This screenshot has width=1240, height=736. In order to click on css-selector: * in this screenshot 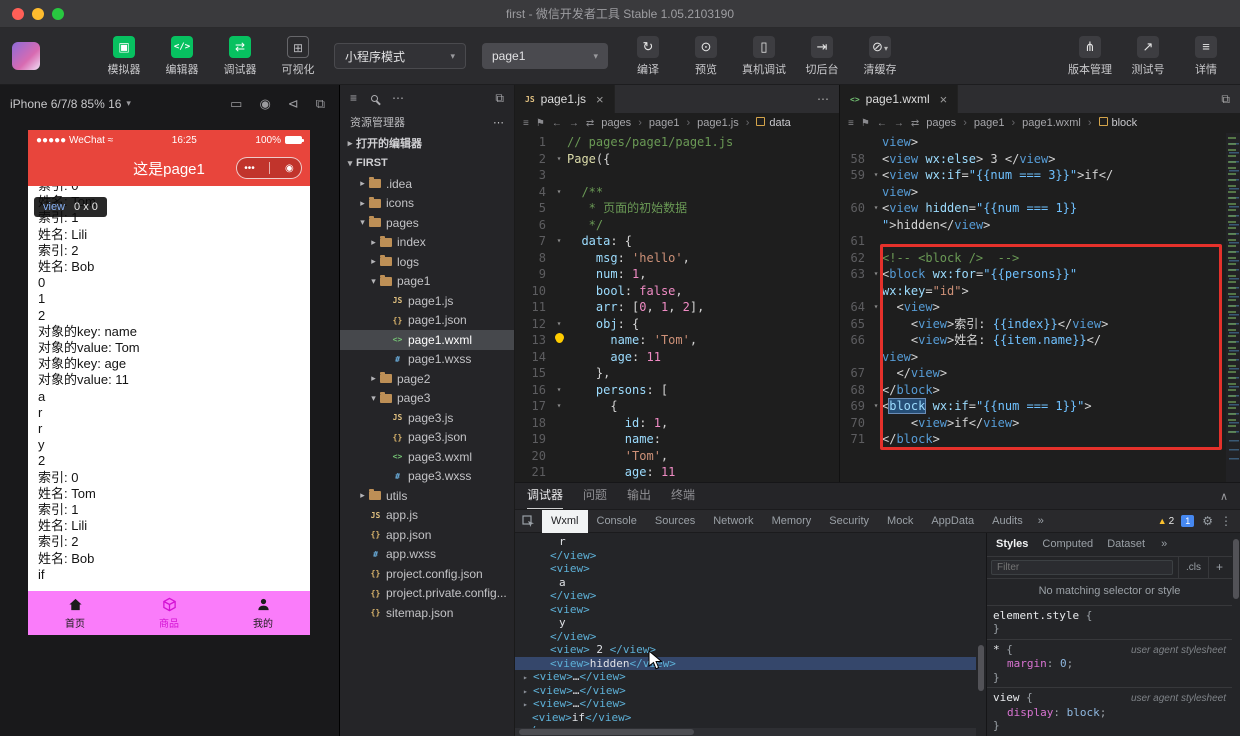, I will do `click(996, 649)`.